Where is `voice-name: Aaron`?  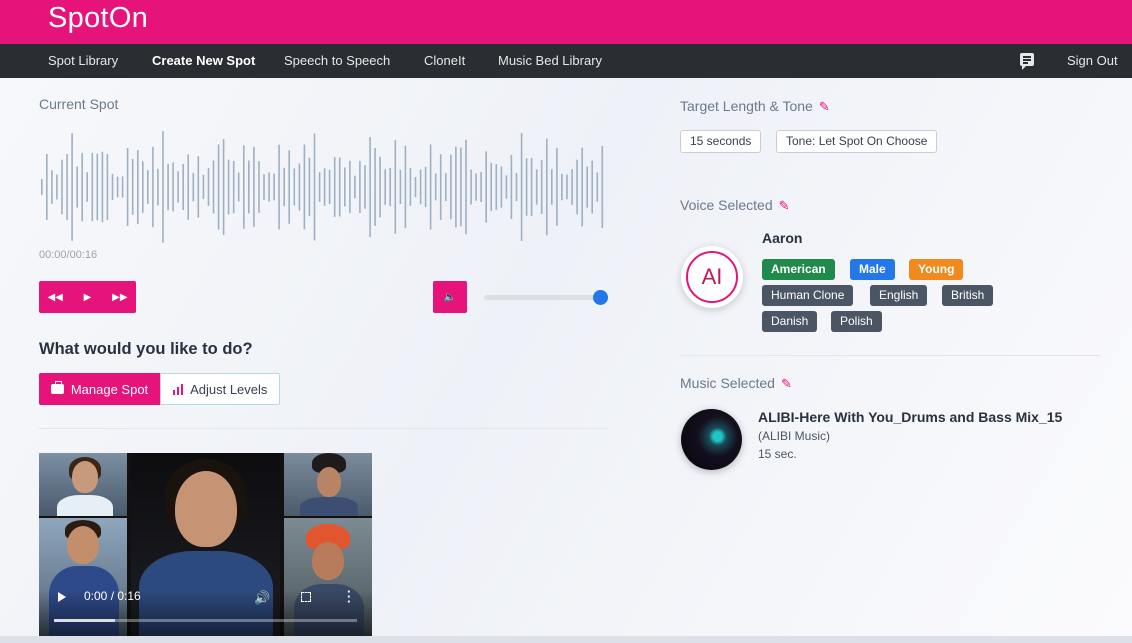 voice-name: Aaron is located at coordinates (782, 238).